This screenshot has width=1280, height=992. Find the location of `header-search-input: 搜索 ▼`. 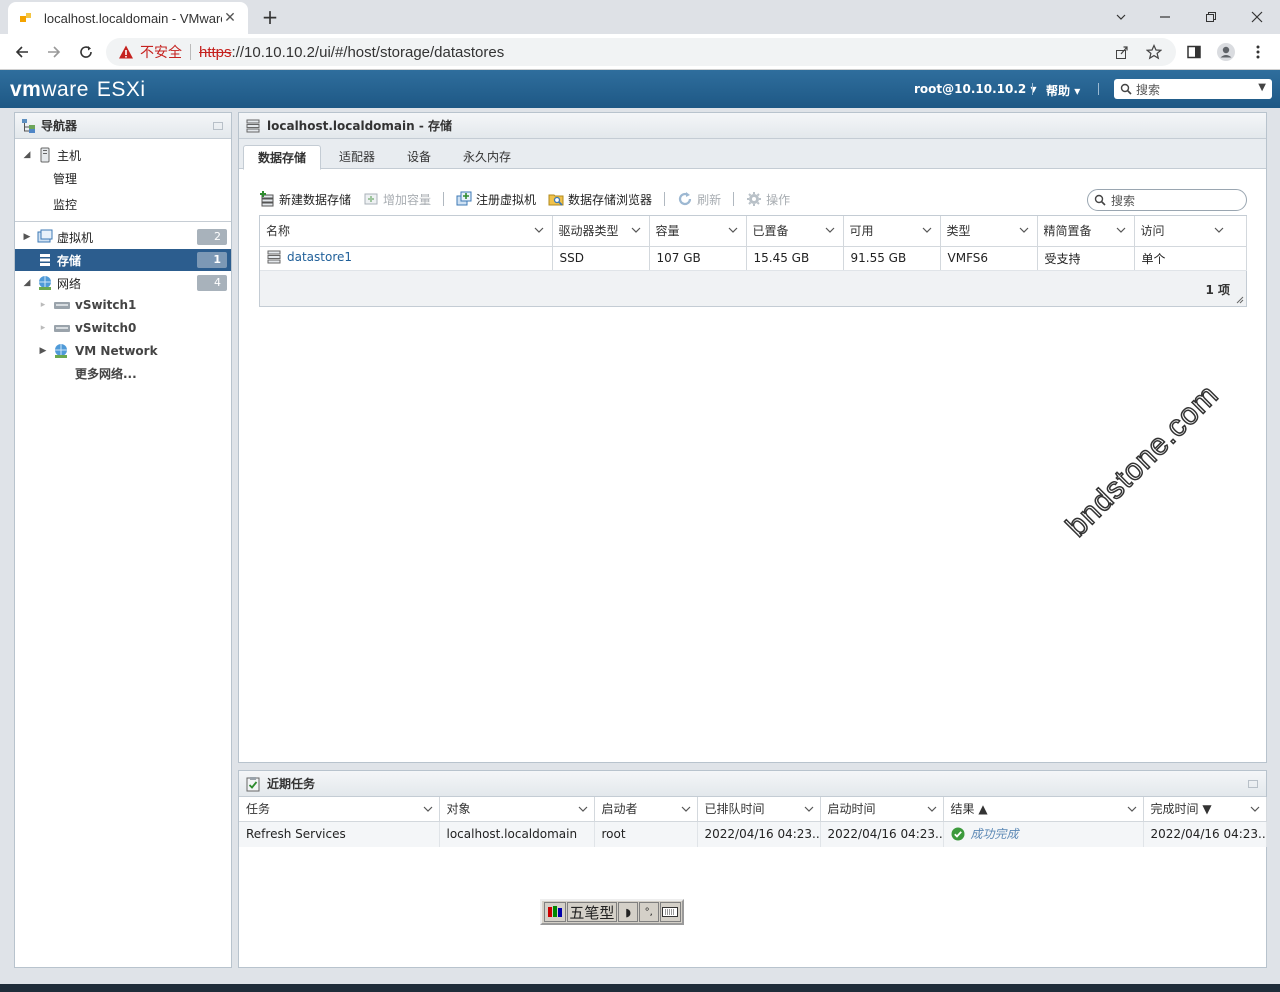

header-search-input: 搜索 ▼ is located at coordinates (1193, 89).